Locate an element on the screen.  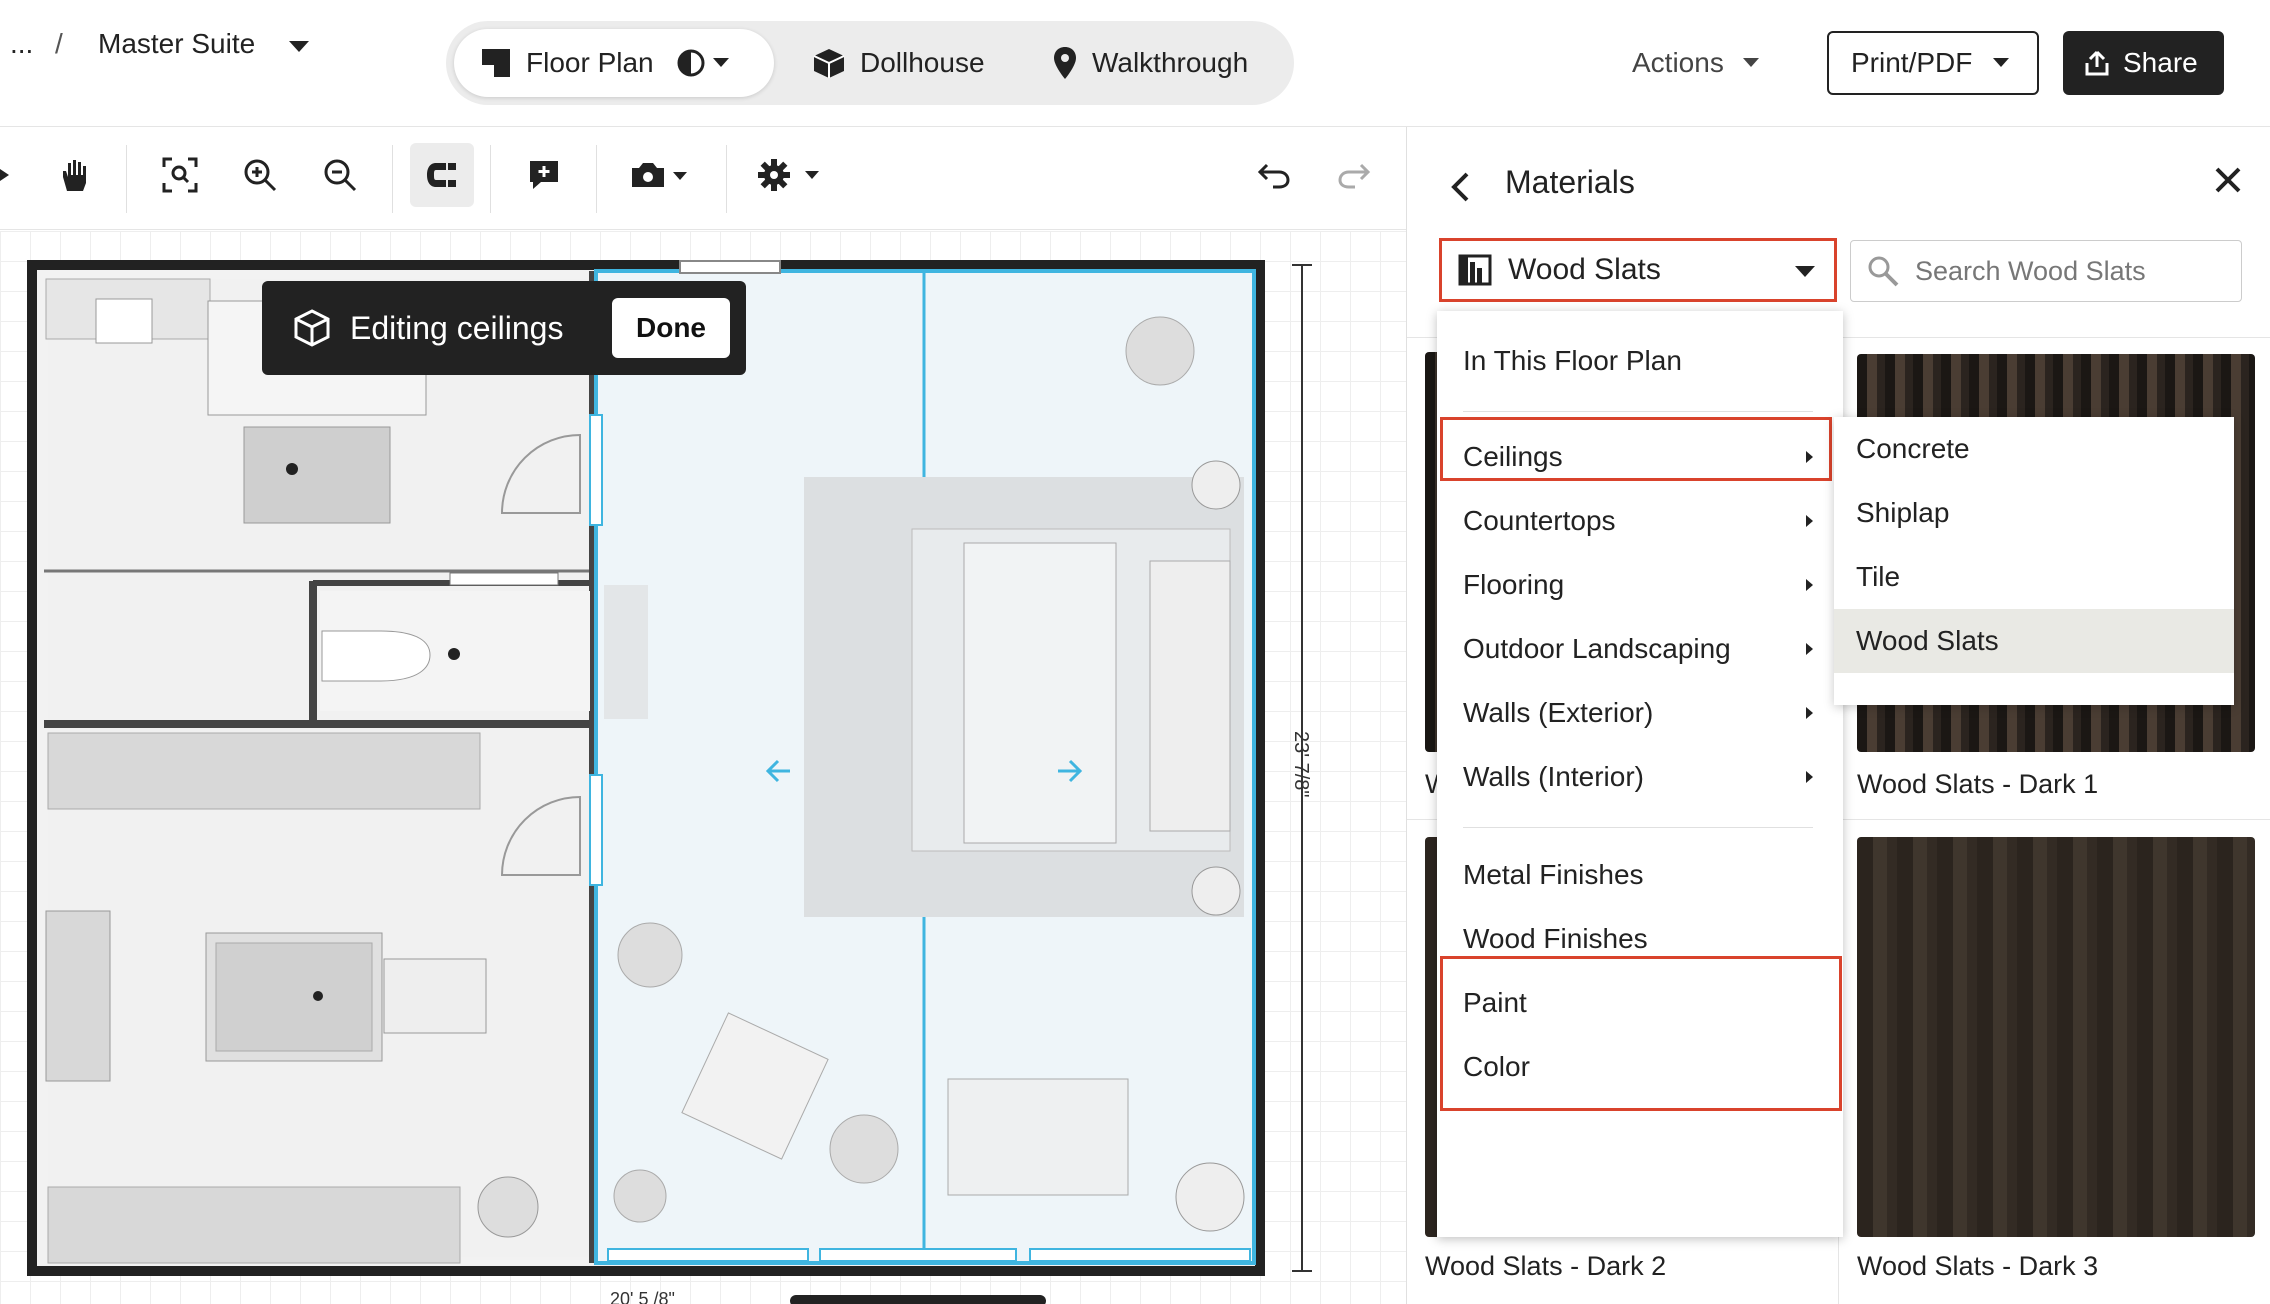
material-category-select: Wood Slats is located at coordinates (1638, 270).